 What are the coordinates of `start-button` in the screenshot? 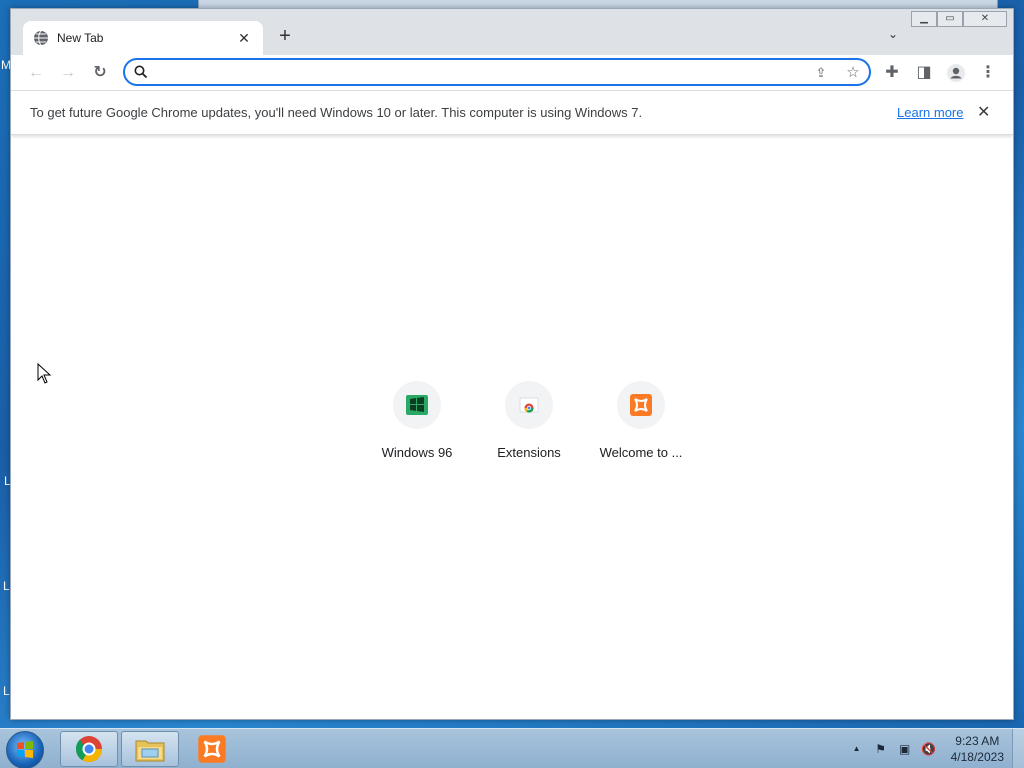 It's located at (25, 749).